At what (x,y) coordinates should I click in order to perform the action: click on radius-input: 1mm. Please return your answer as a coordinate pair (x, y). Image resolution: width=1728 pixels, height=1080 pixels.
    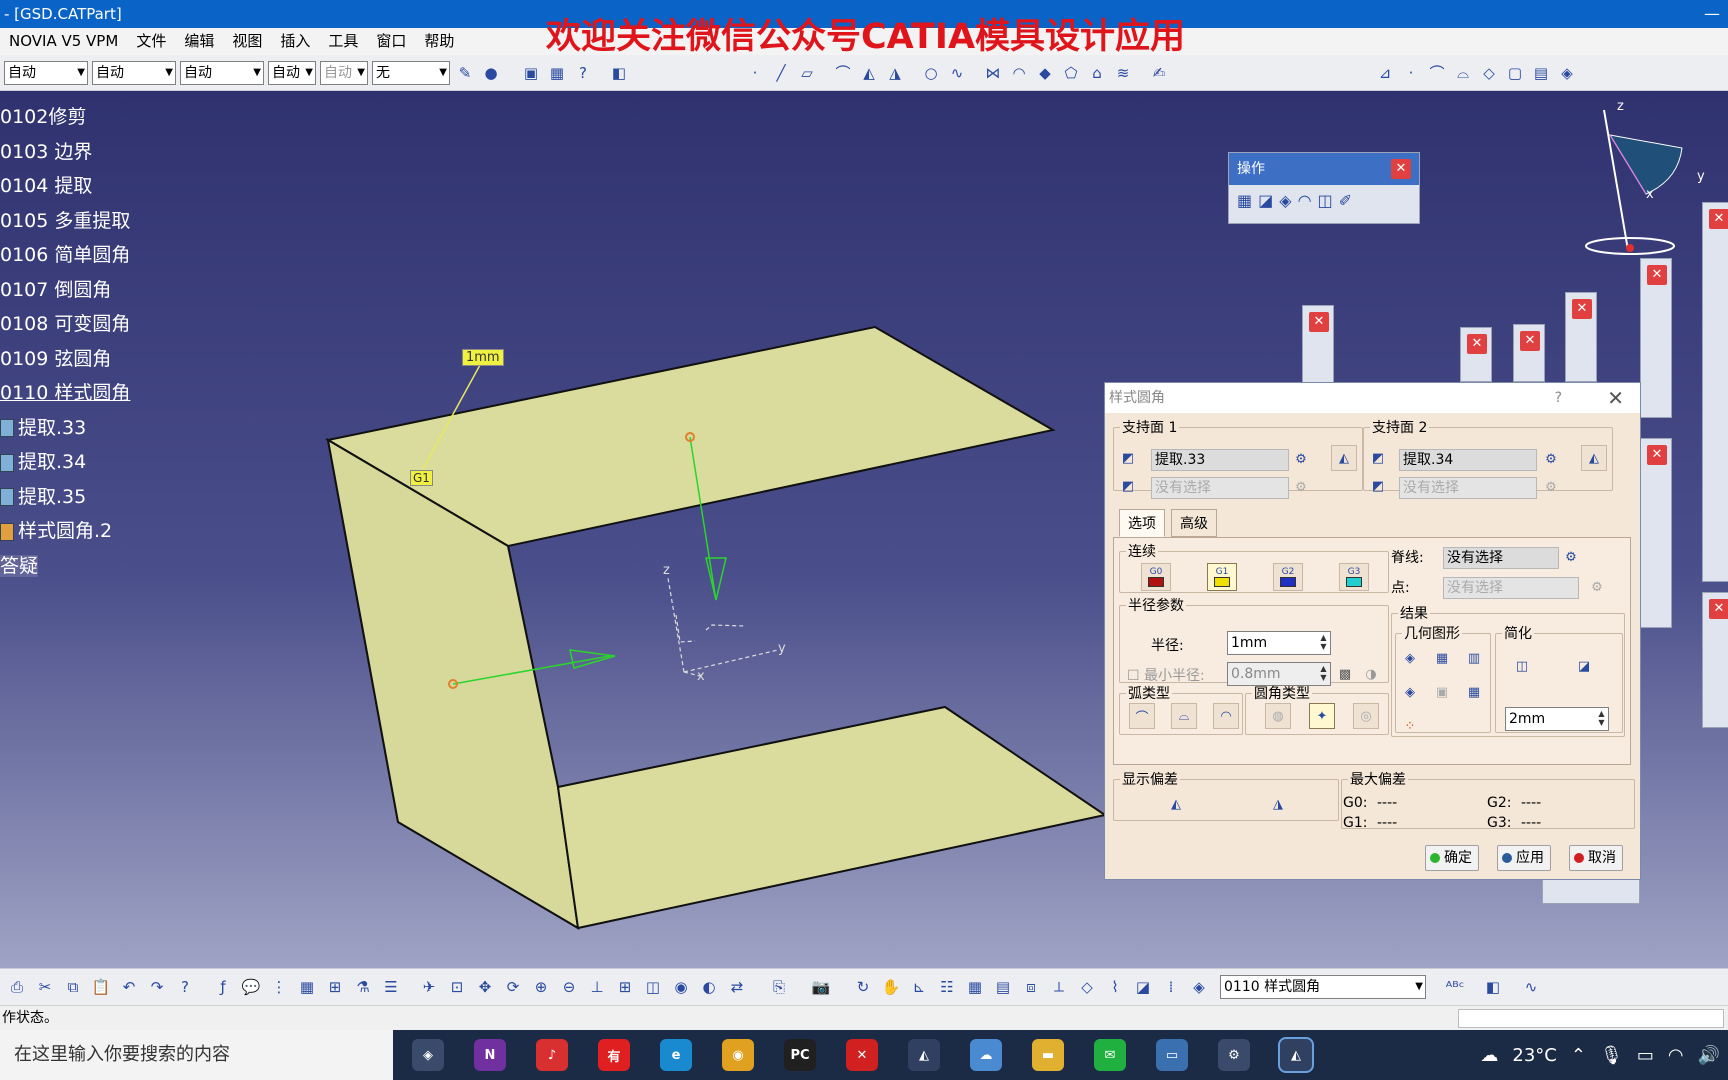
    Looking at the image, I should click on (1279, 643).